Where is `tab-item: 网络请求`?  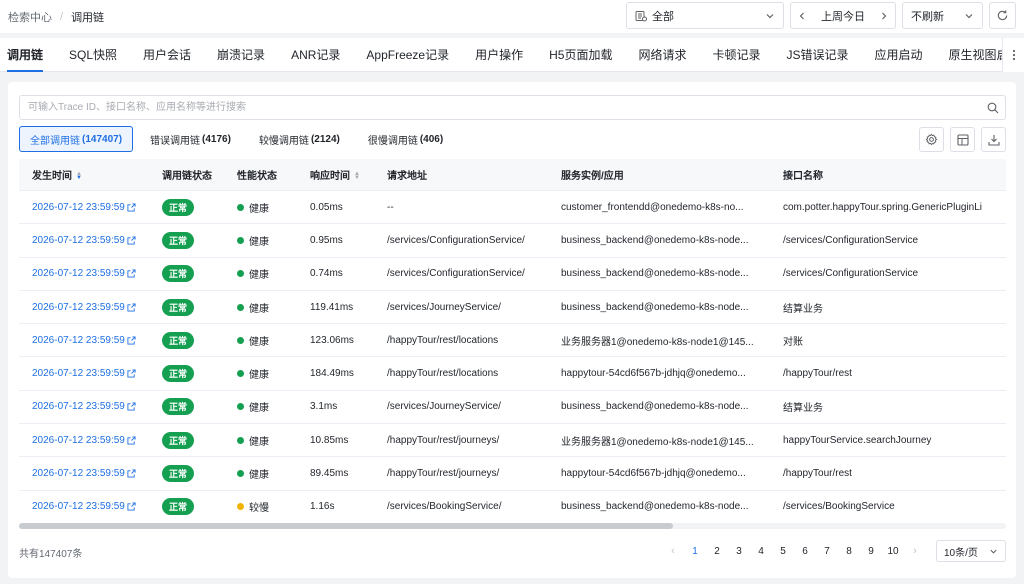
tab-item: 网络请求 is located at coordinates (662, 55).